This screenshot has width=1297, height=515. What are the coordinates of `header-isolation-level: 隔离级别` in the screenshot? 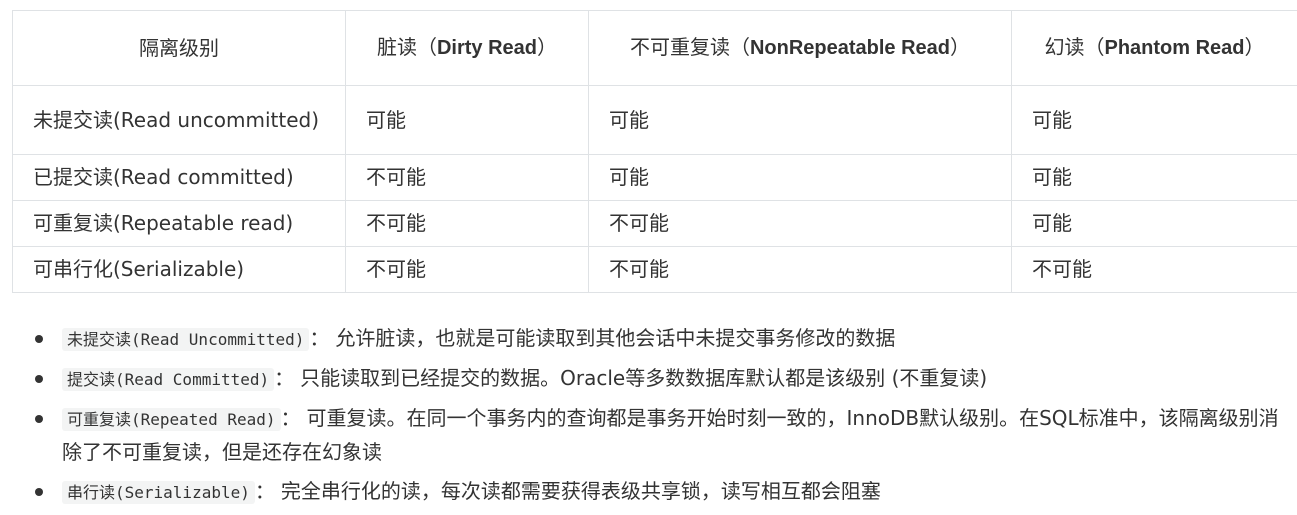 It's located at (179, 48).